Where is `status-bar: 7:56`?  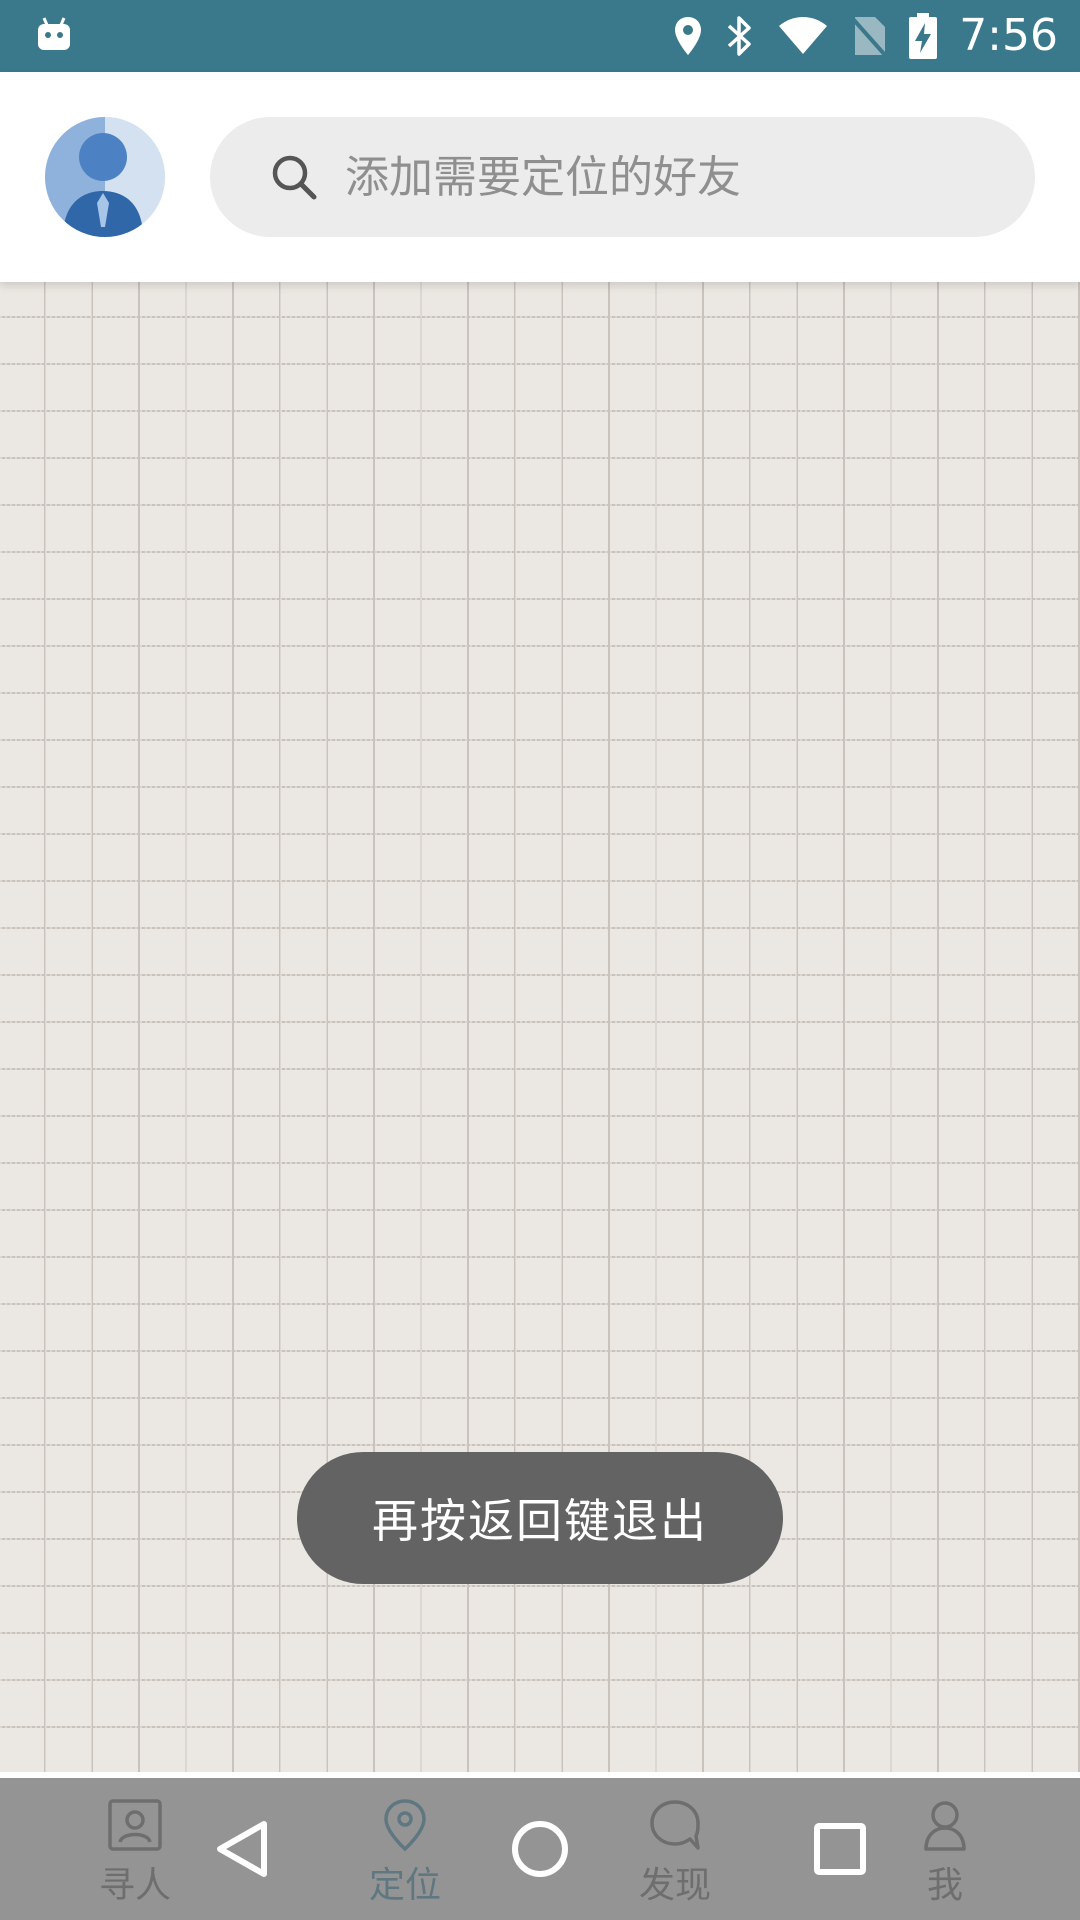 status-bar: 7:56 is located at coordinates (540, 36).